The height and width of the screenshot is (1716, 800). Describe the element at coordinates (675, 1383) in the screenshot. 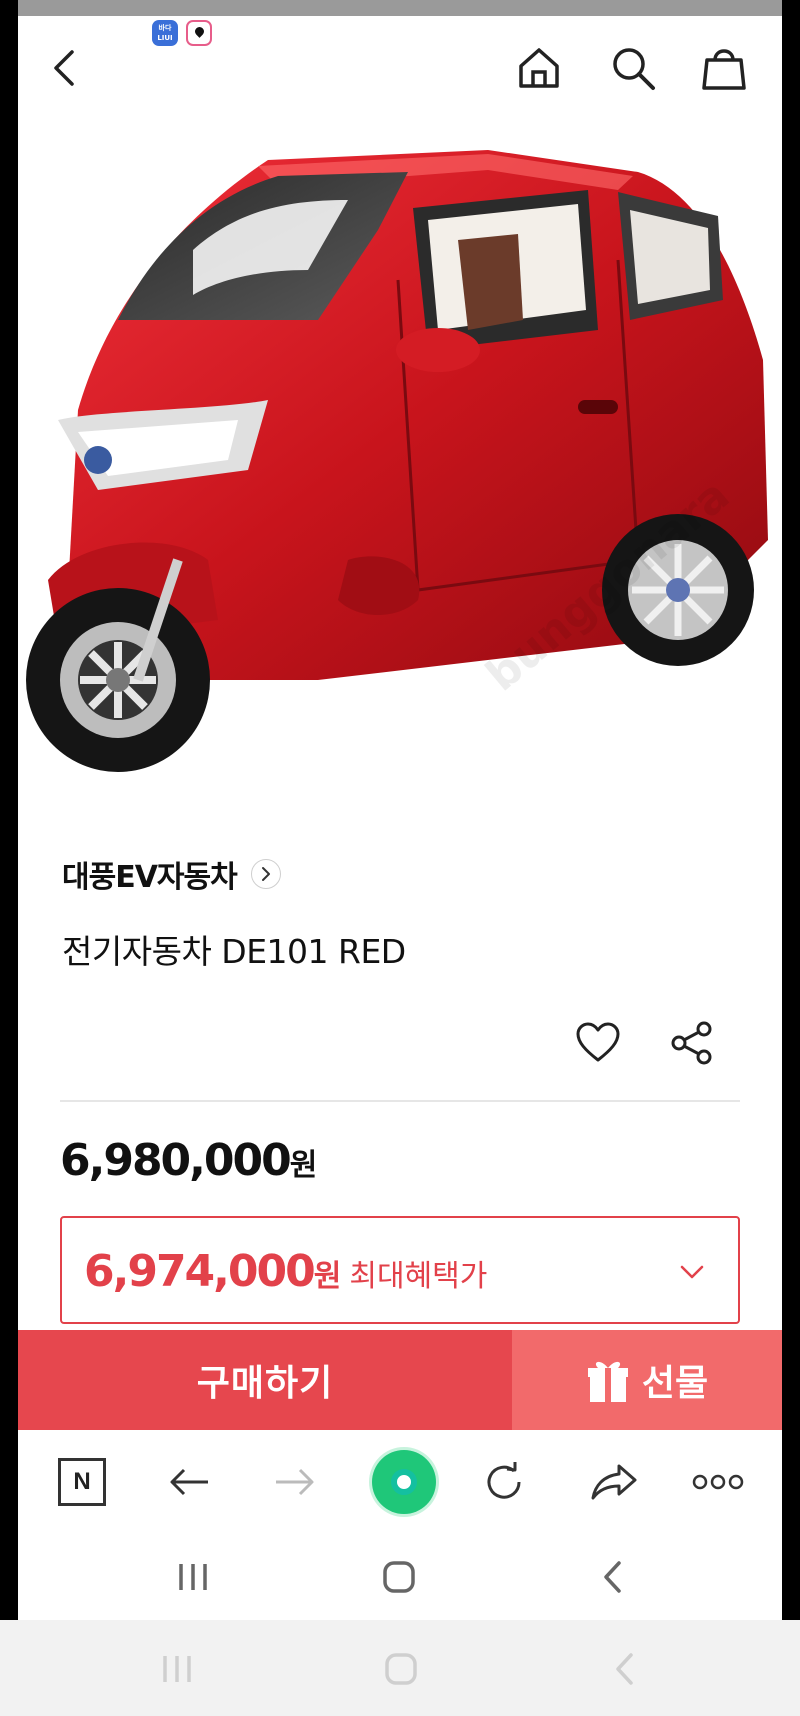

I see `gift-button-label: 선물` at that location.